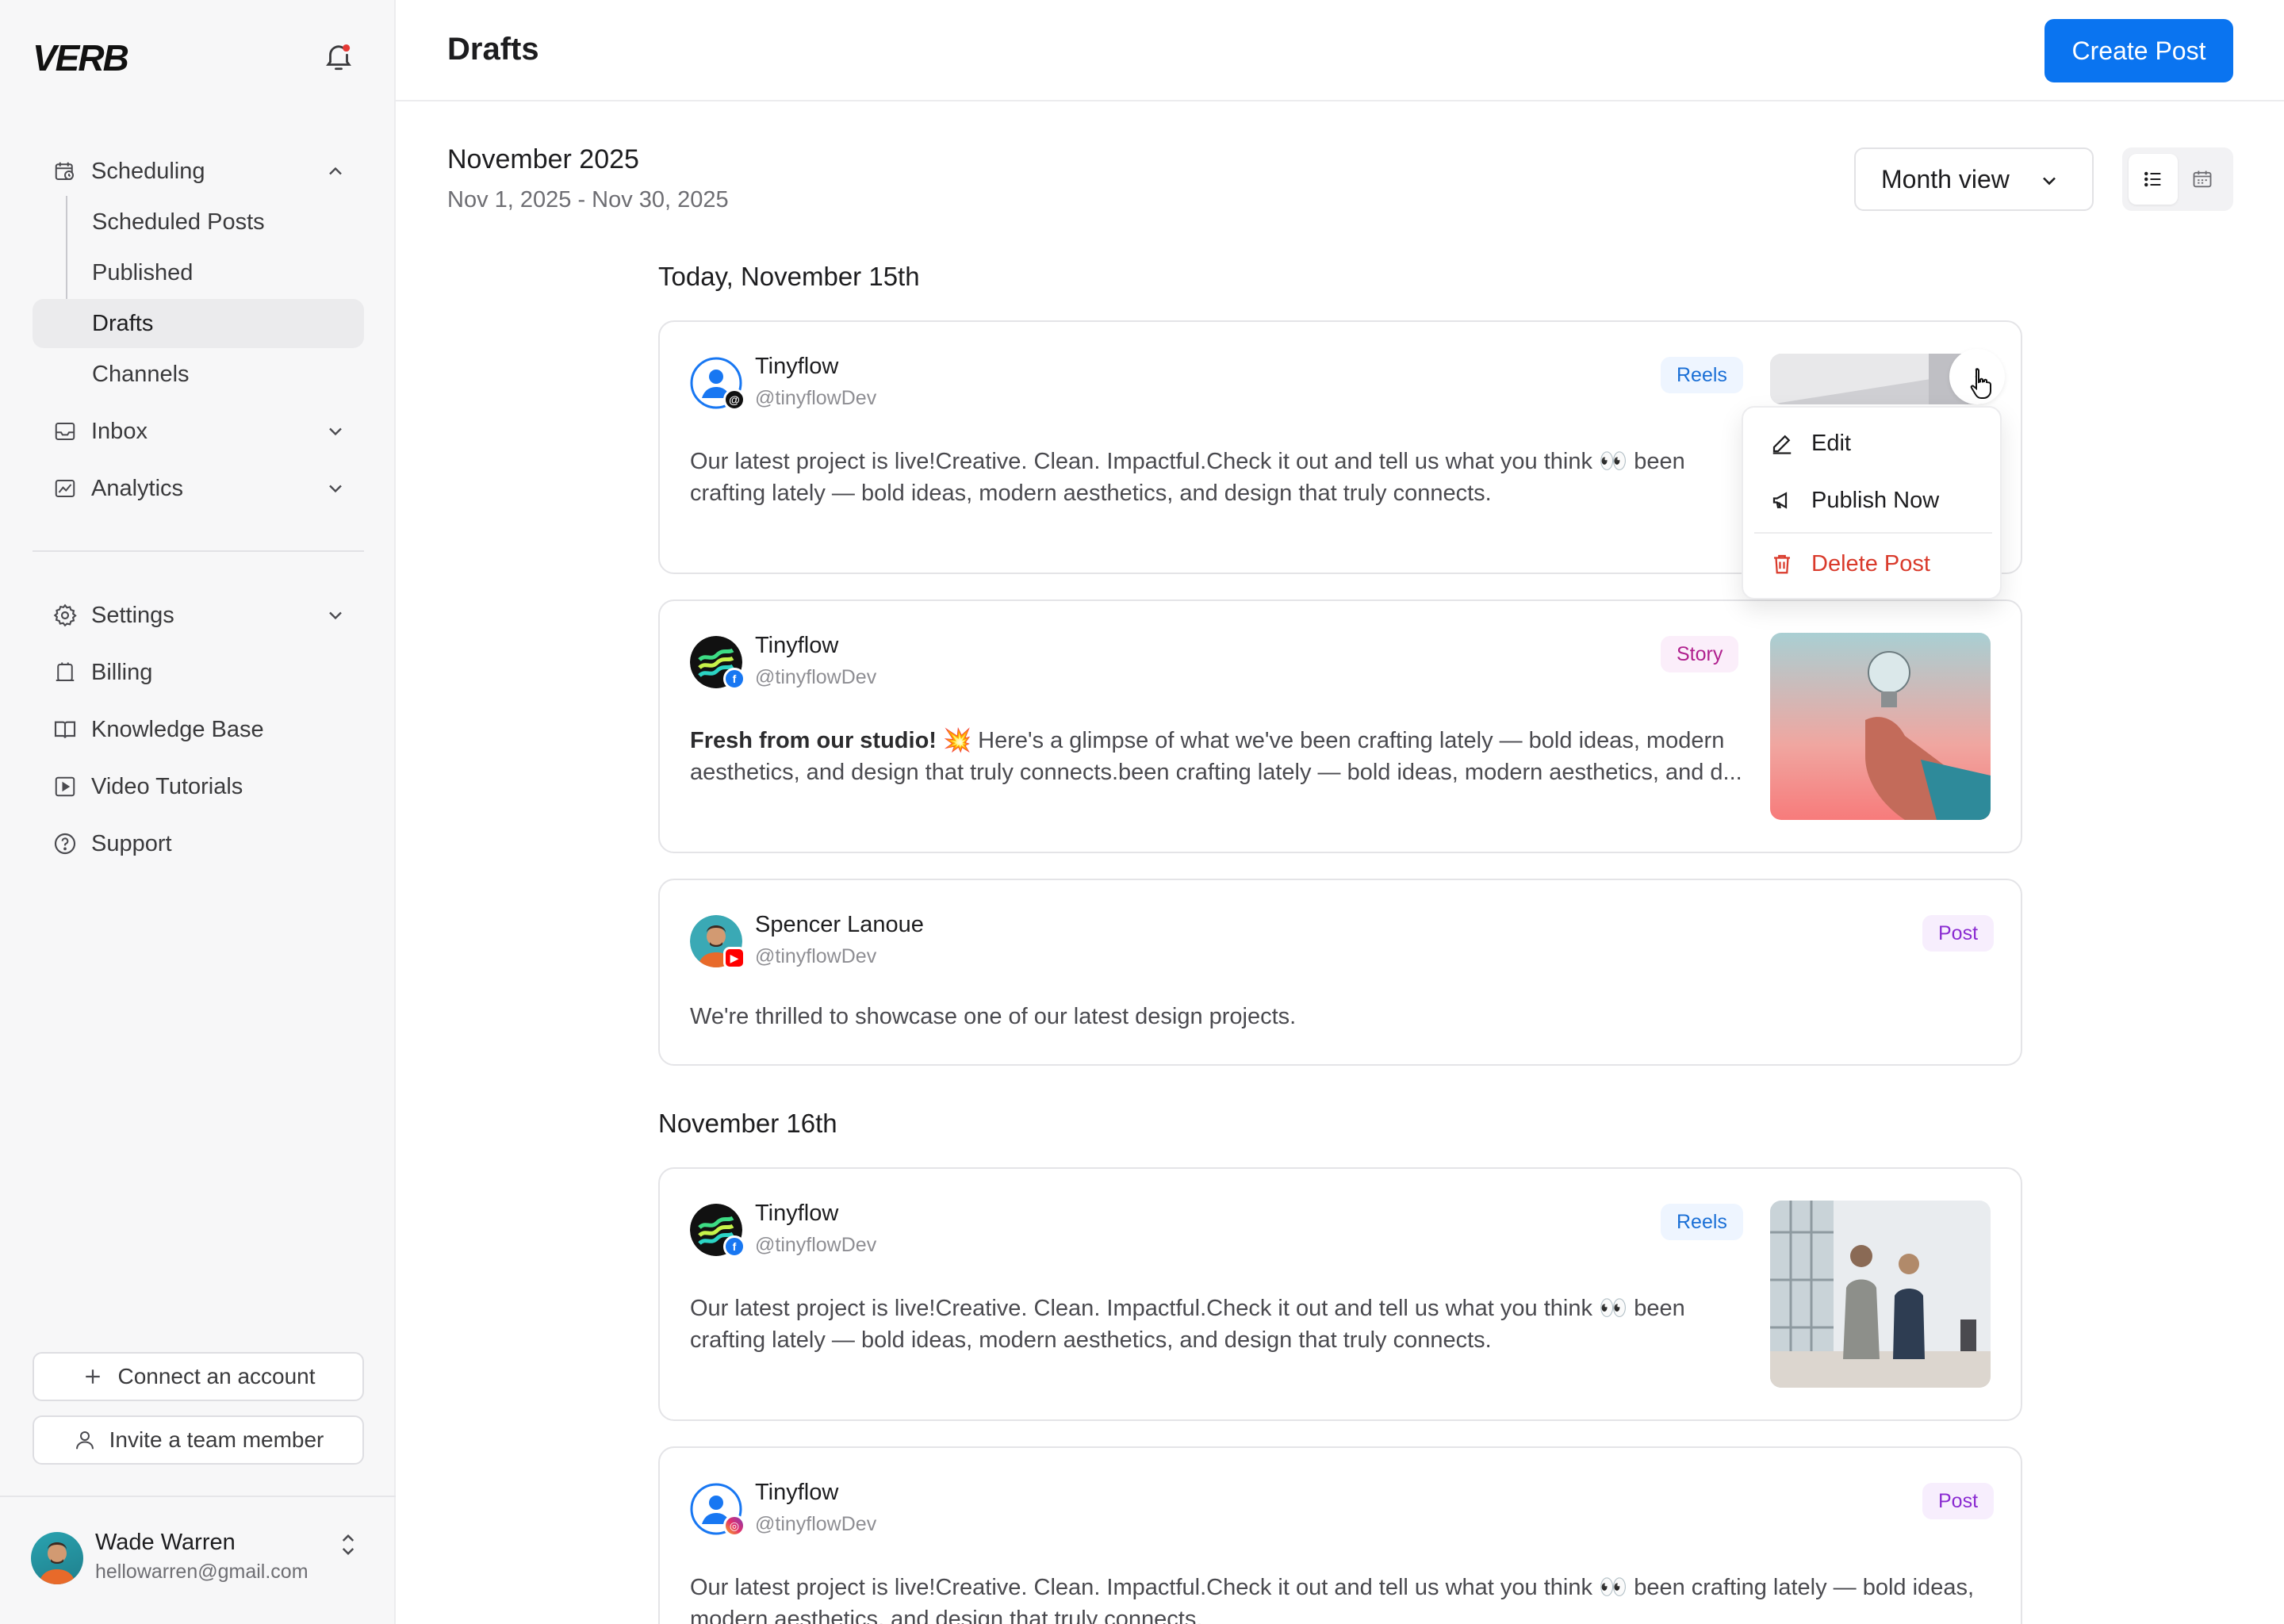 The image size is (2284, 1624). What do you see at coordinates (1974, 179) in the screenshot?
I see `view-select: Month view` at bounding box center [1974, 179].